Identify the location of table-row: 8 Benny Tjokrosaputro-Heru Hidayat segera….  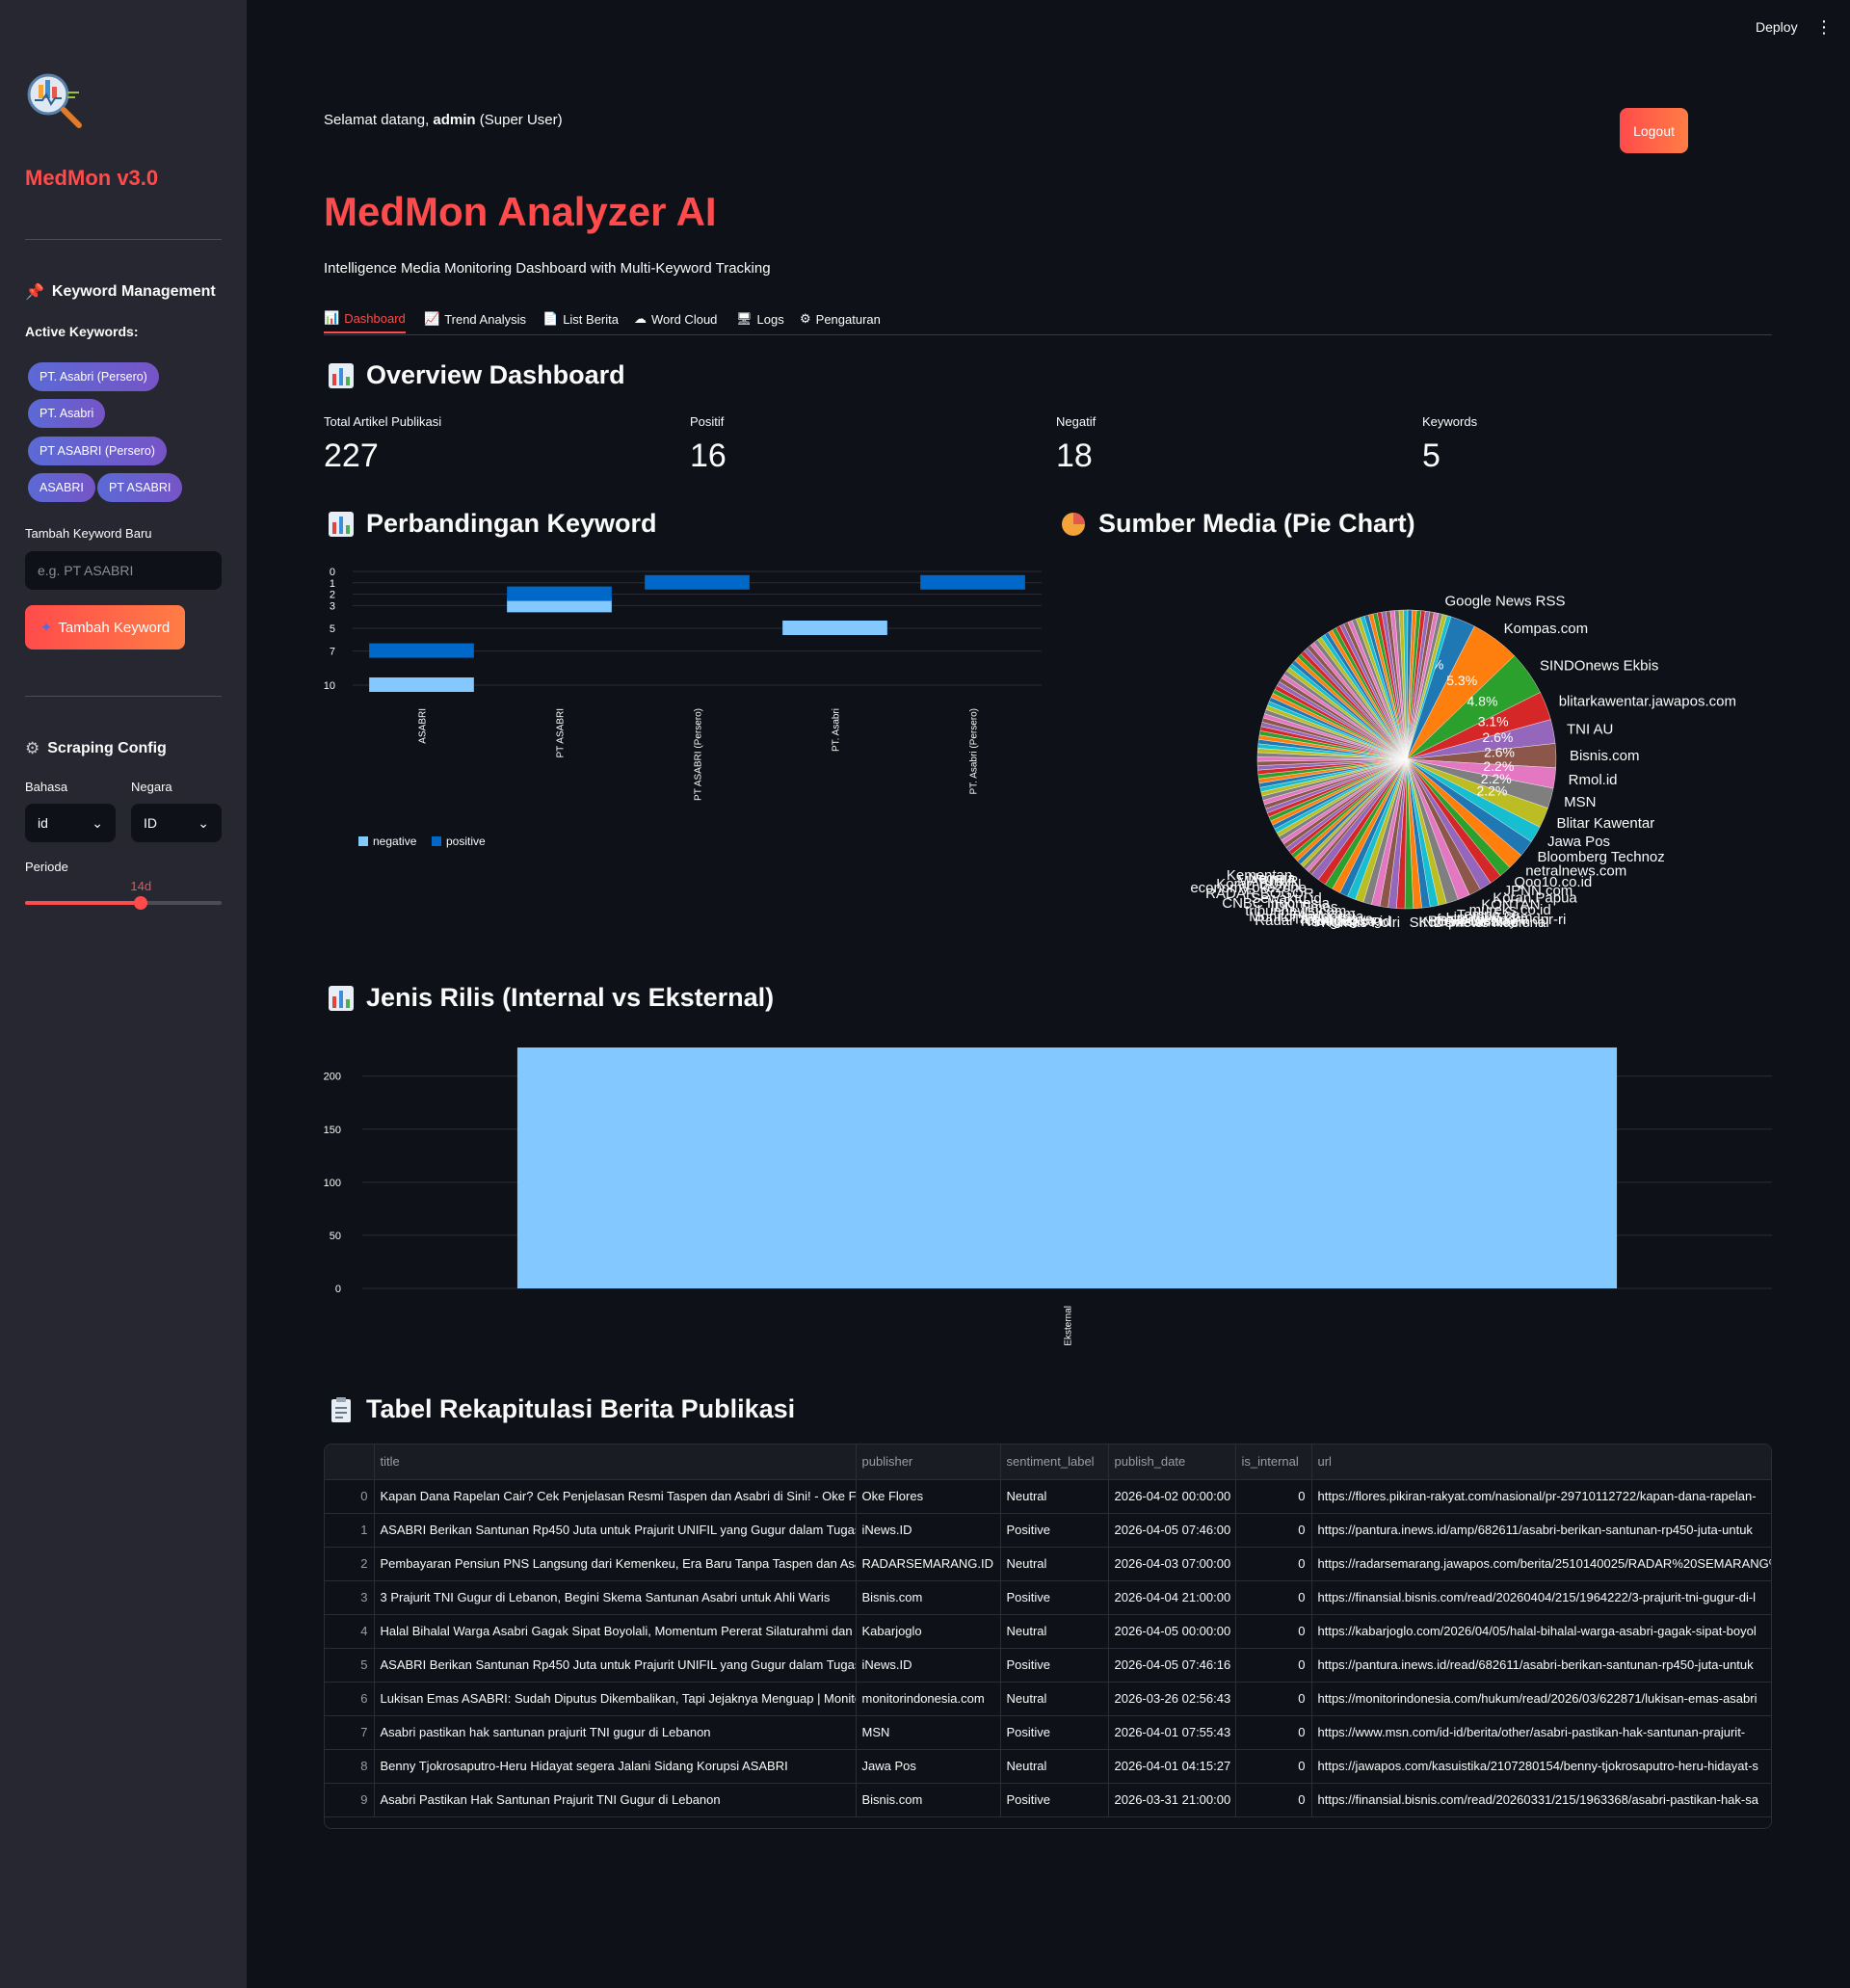
(1048, 1766).